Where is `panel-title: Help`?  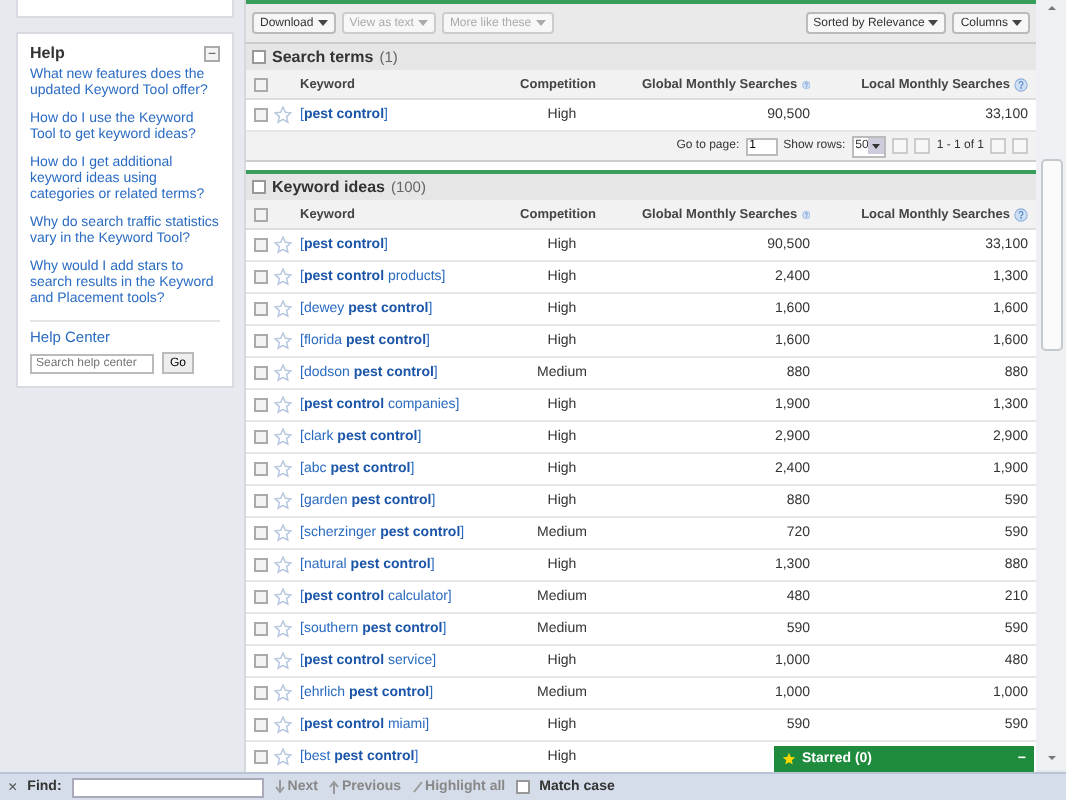
panel-title: Help is located at coordinates (47, 53).